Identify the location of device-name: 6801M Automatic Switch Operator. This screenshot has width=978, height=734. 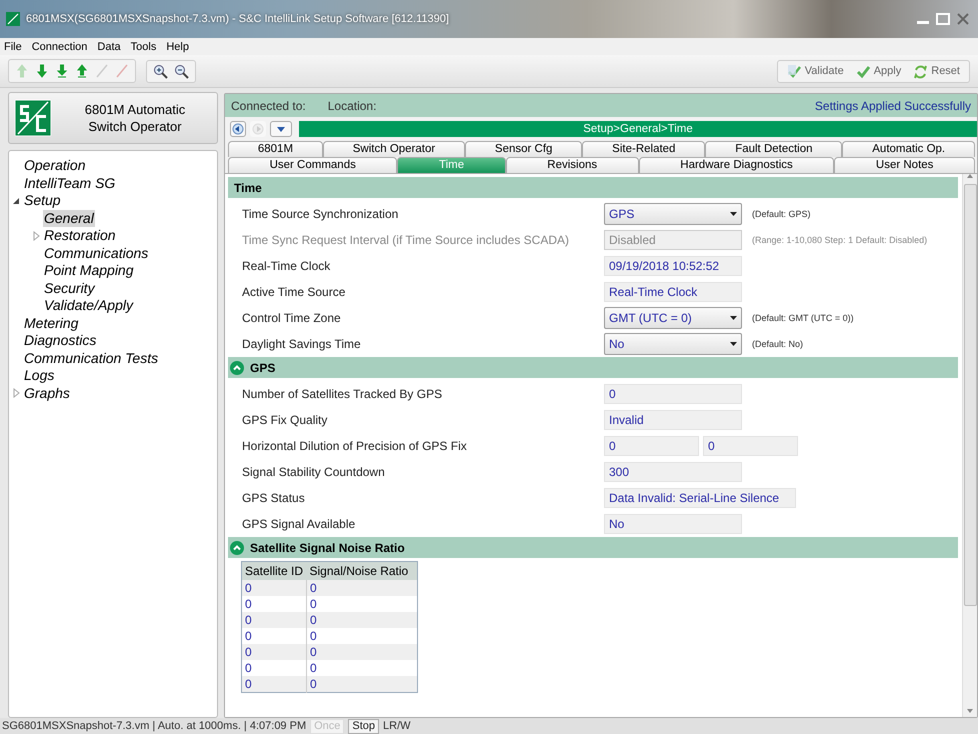
(135, 118).